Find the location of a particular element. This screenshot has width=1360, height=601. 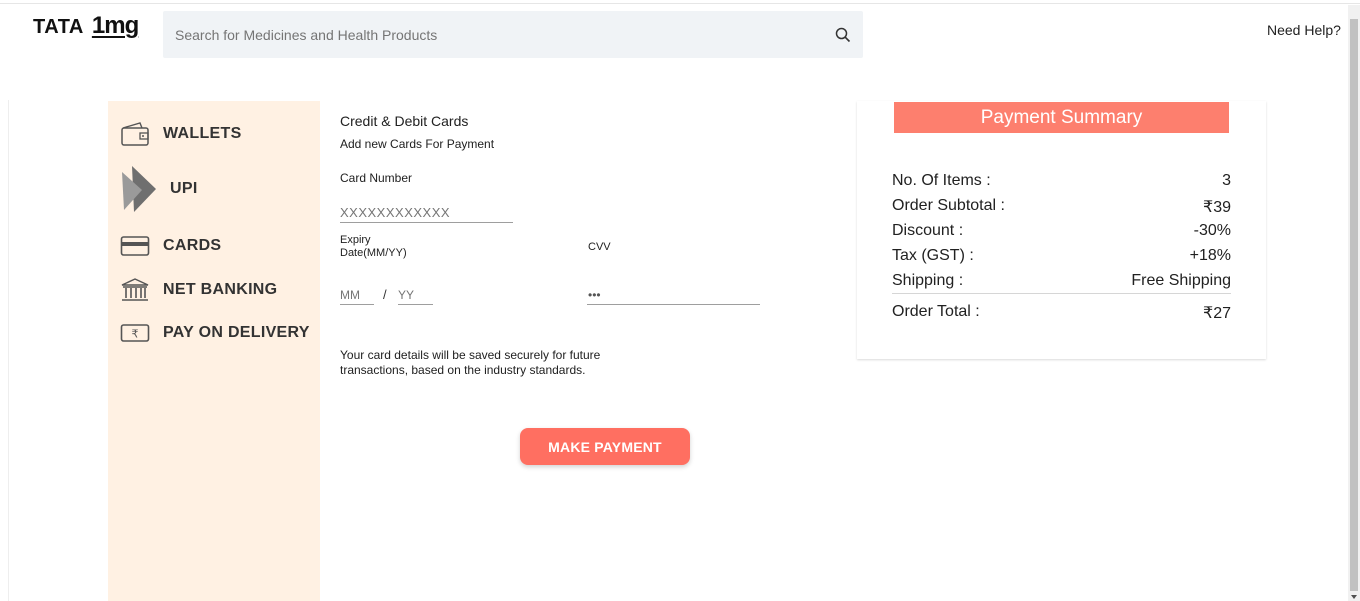

sidebar-item-net-banking: NET BANKING is located at coordinates (198, 290).